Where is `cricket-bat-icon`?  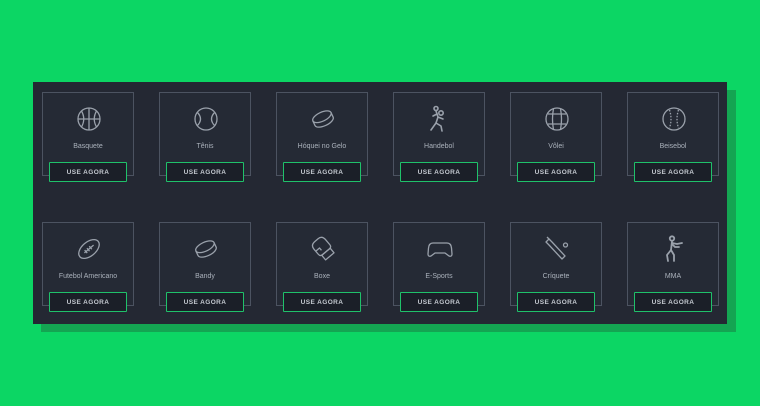
cricket-bat-icon is located at coordinates (557, 249).